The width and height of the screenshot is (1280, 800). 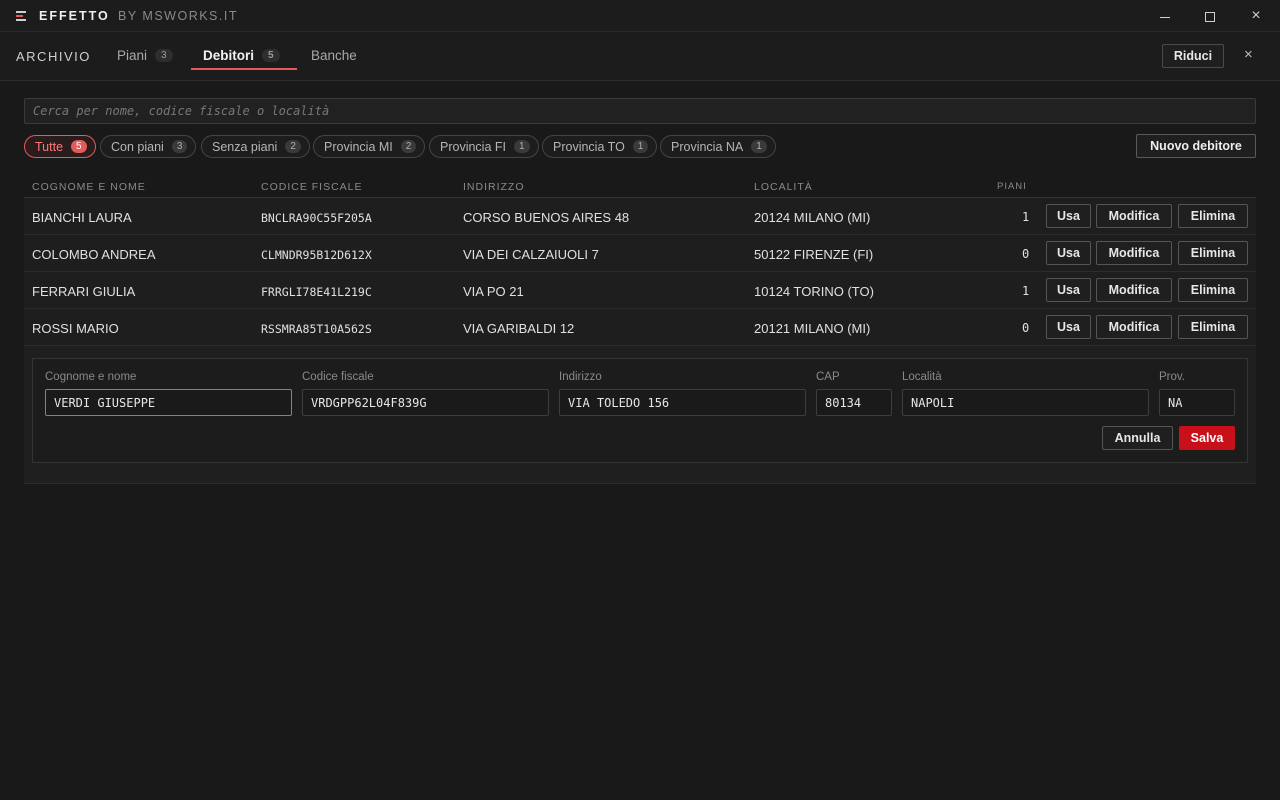 What do you see at coordinates (1172, 377) in the screenshot?
I see `label-prov: Prov.` at bounding box center [1172, 377].